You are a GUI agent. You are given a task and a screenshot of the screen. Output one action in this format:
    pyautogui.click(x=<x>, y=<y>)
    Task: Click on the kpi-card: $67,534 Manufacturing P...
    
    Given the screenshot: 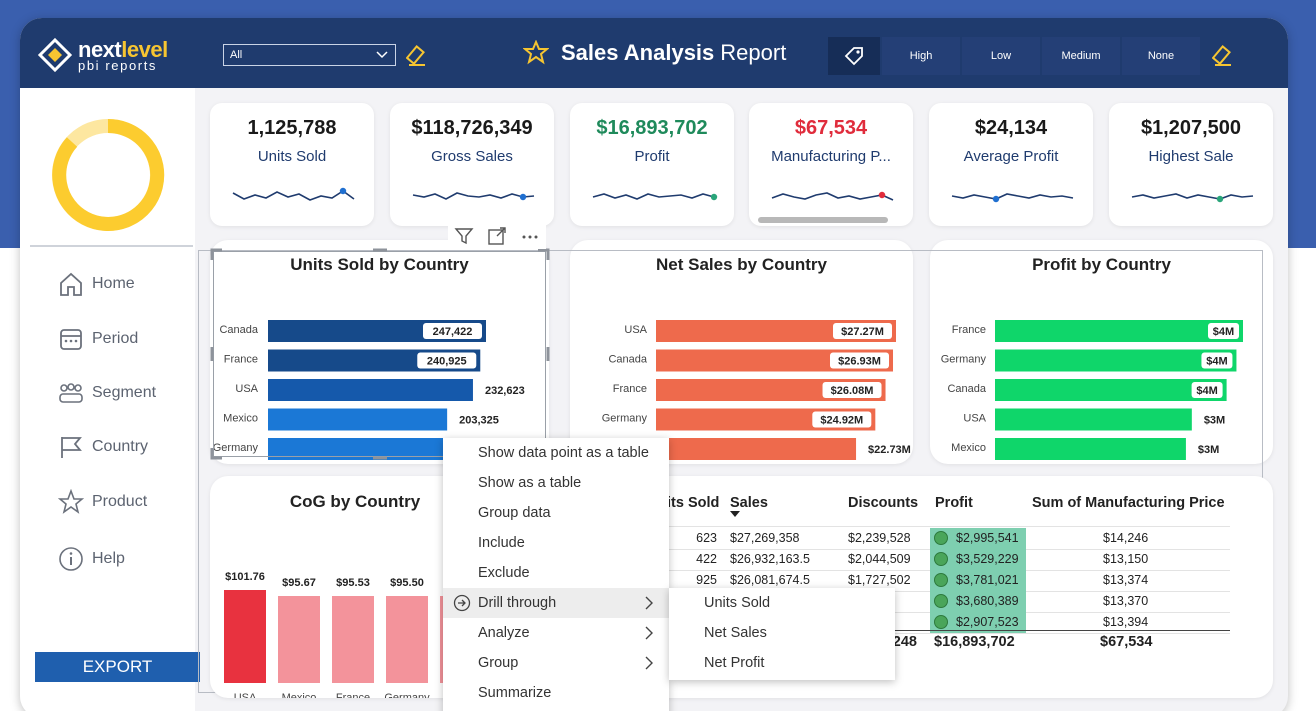 What is the action you would take?
    pyautogui.click(x=831, y=164)
    